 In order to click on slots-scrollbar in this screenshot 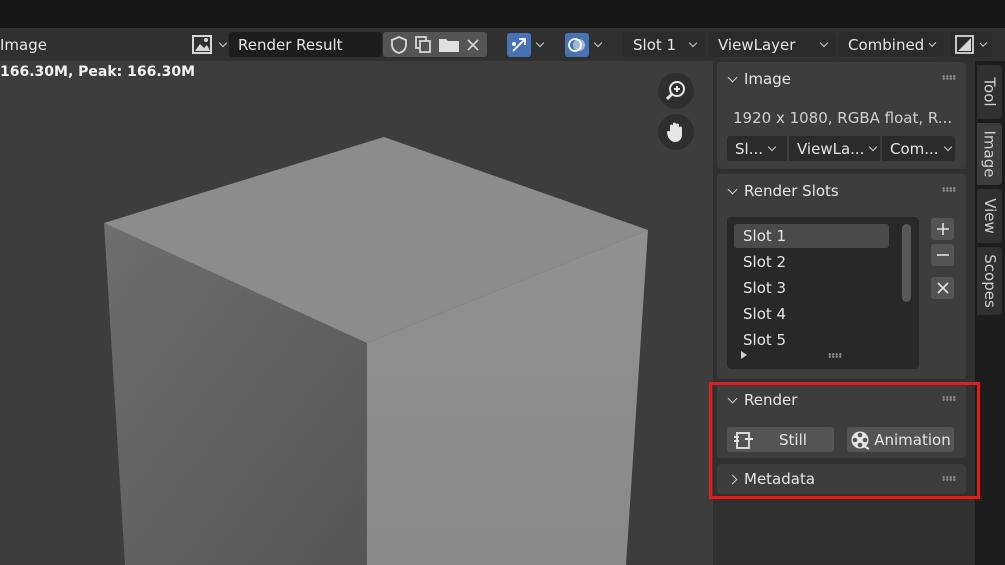, I will do `click(906, 263)`.